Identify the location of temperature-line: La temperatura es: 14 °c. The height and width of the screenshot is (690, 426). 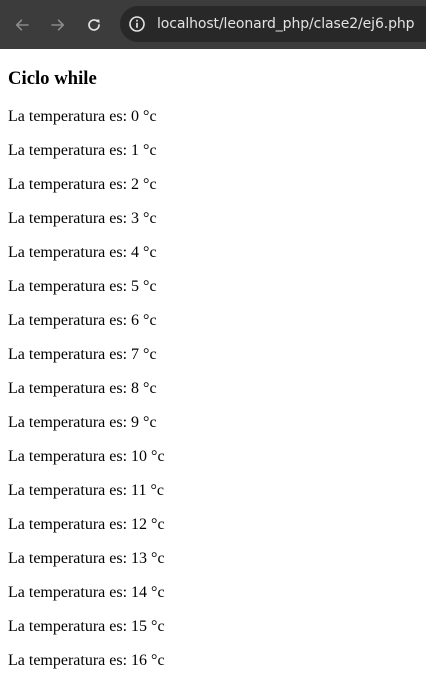
(86, 592).